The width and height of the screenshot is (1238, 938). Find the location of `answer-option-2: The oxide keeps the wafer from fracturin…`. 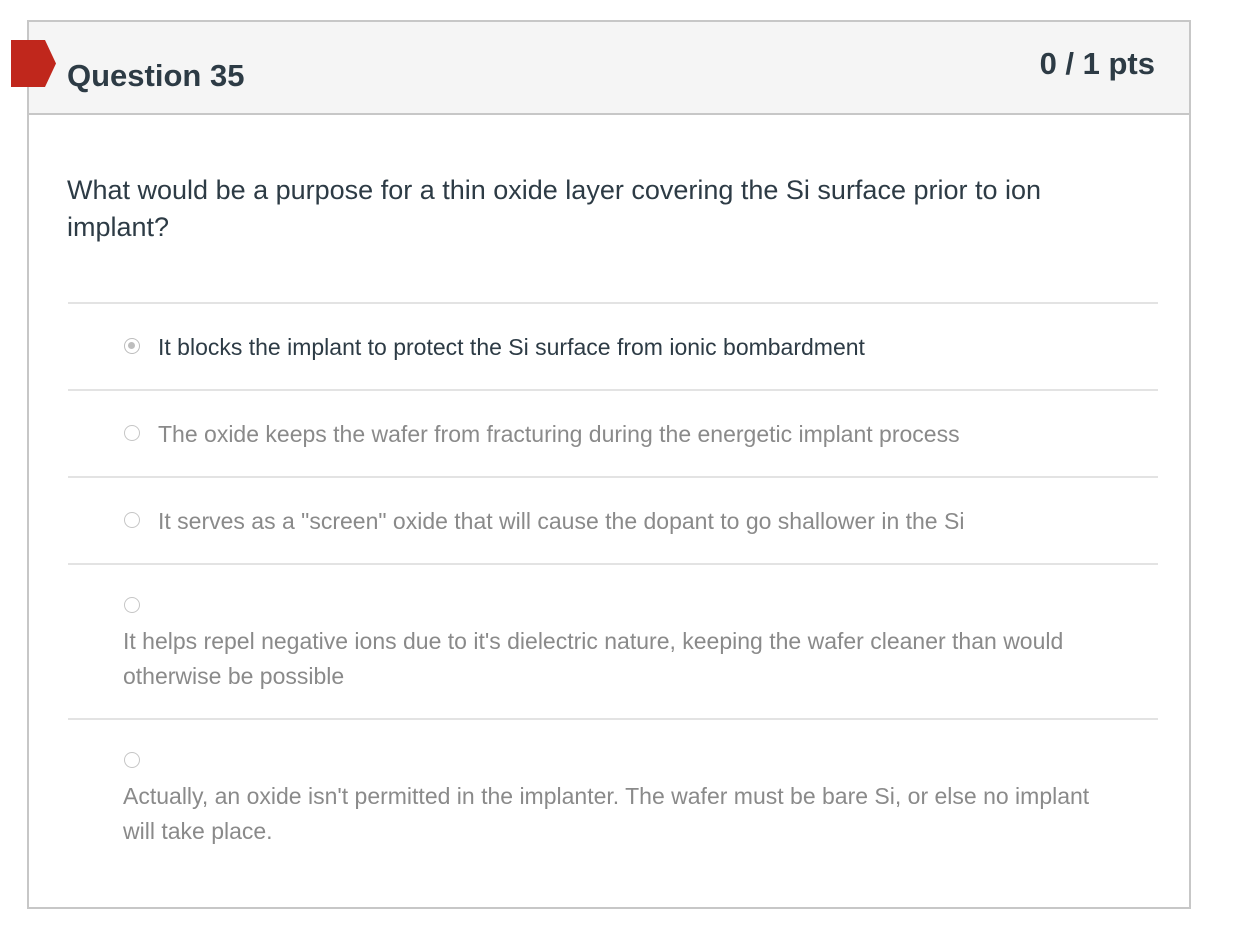

answer-option-2: The oxide keeps the wafer from fracturin… is located at coordinates (613, 432).